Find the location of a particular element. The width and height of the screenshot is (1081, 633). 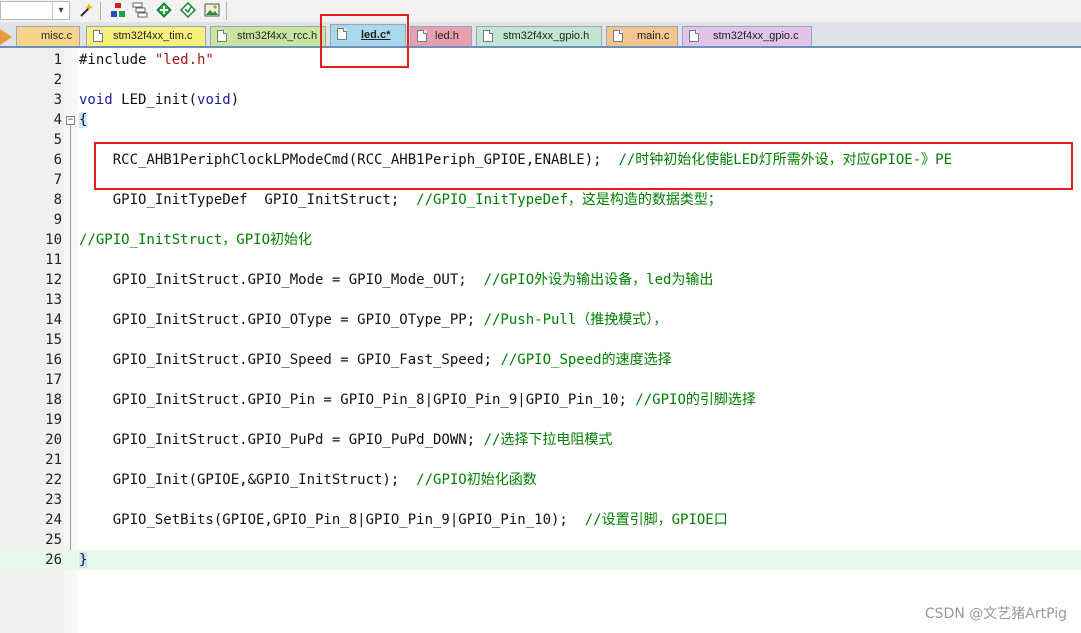

code-text: void LED_init(void) is located at coordinates (159, 100).